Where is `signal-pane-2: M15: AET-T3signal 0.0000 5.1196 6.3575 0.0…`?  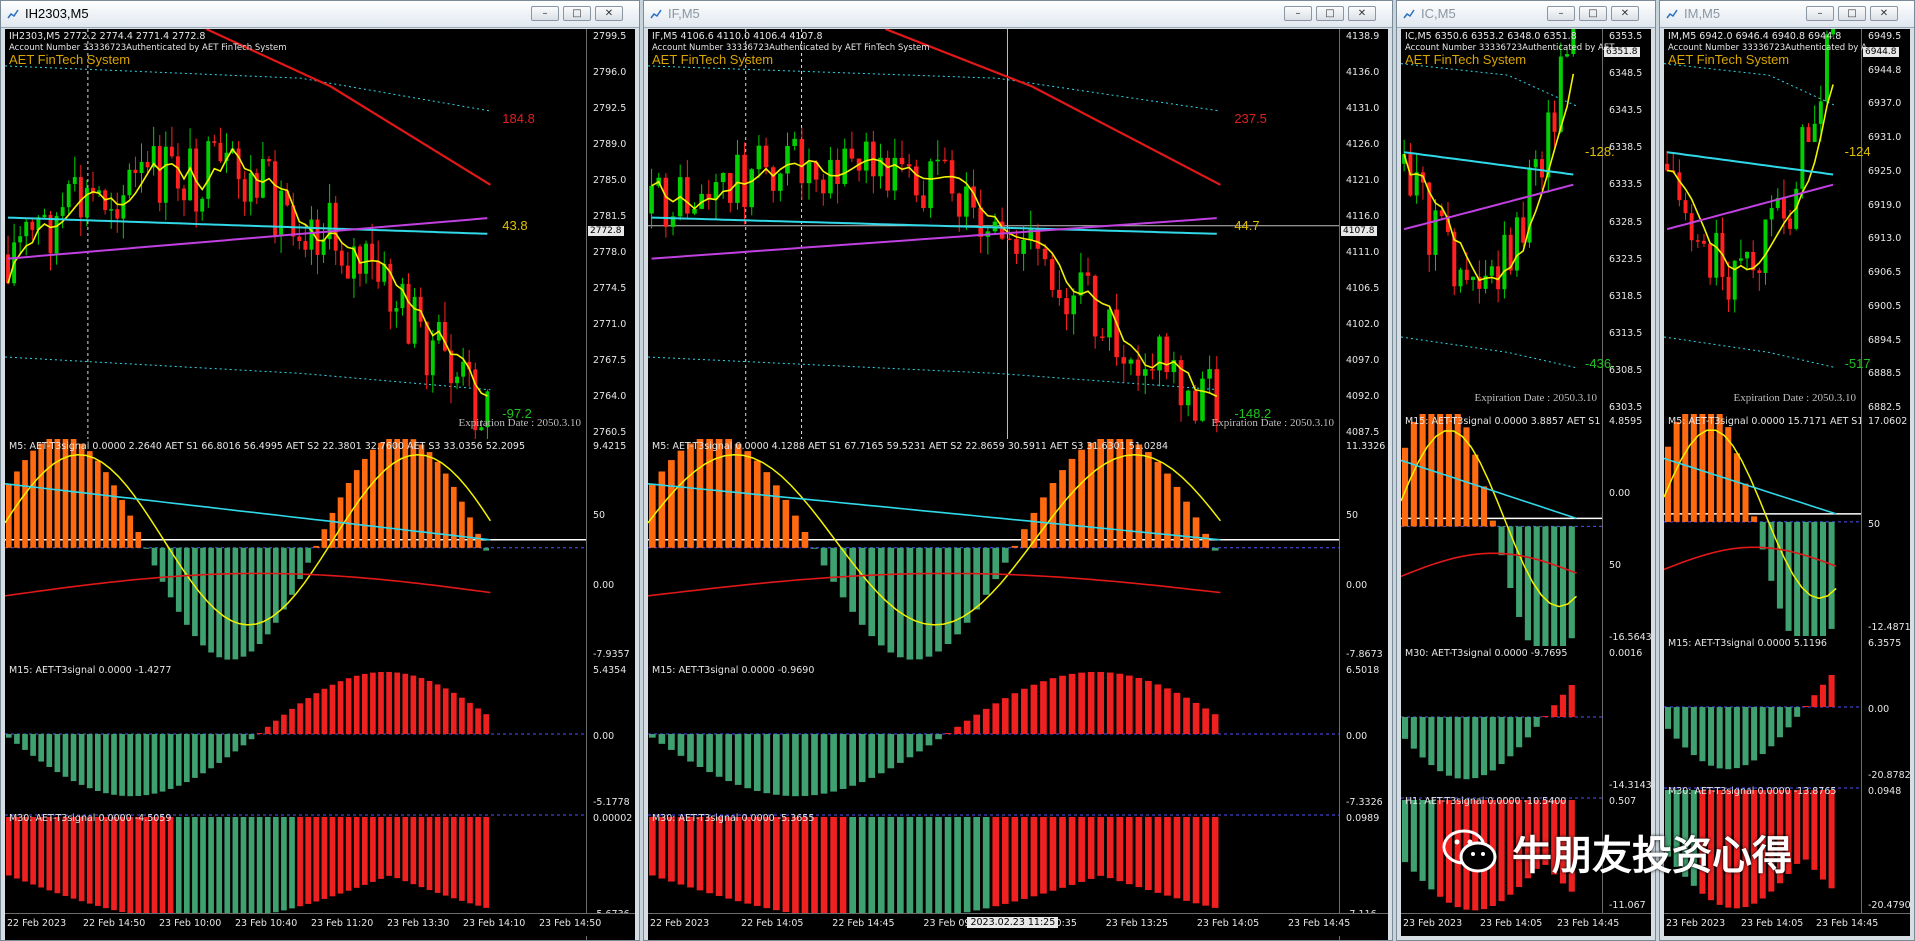 signal-pane-2: M15: AET-T3signal 0.0000 5.1196 6.3575 0.0… is located at coordinates (1787, 710).